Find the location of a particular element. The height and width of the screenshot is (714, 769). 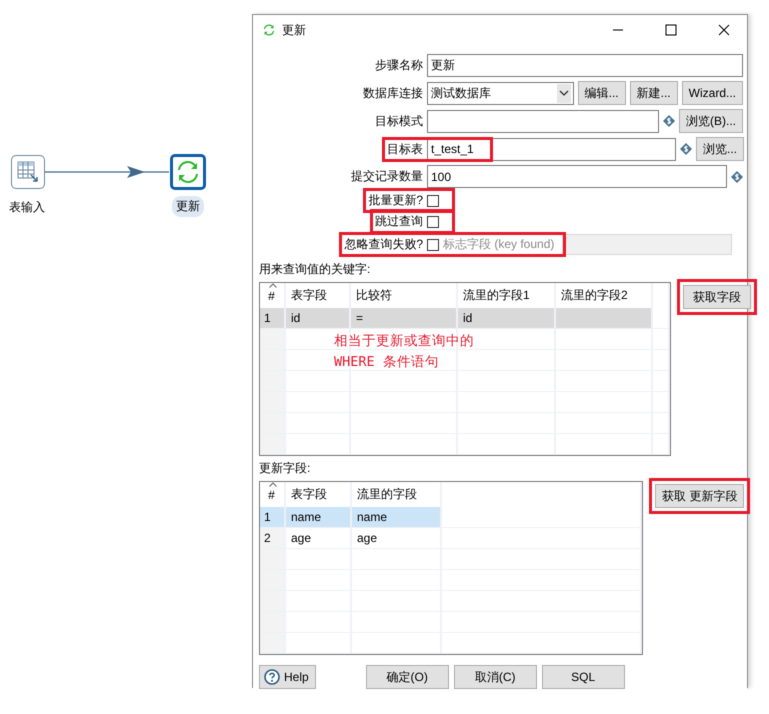

step-label: 更新 is located at coordinates (188, 206).